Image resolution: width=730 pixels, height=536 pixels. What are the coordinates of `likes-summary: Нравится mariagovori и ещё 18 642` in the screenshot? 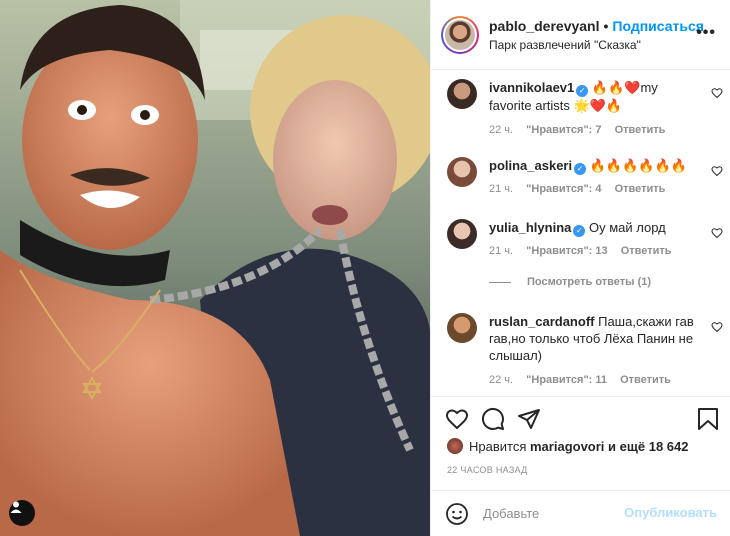 It's located at (567, 446).